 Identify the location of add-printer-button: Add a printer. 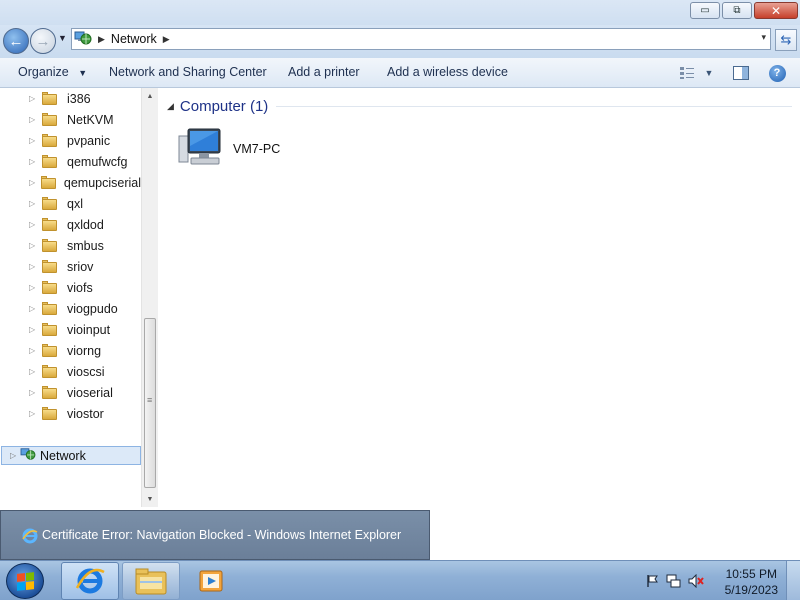
(324, 72).